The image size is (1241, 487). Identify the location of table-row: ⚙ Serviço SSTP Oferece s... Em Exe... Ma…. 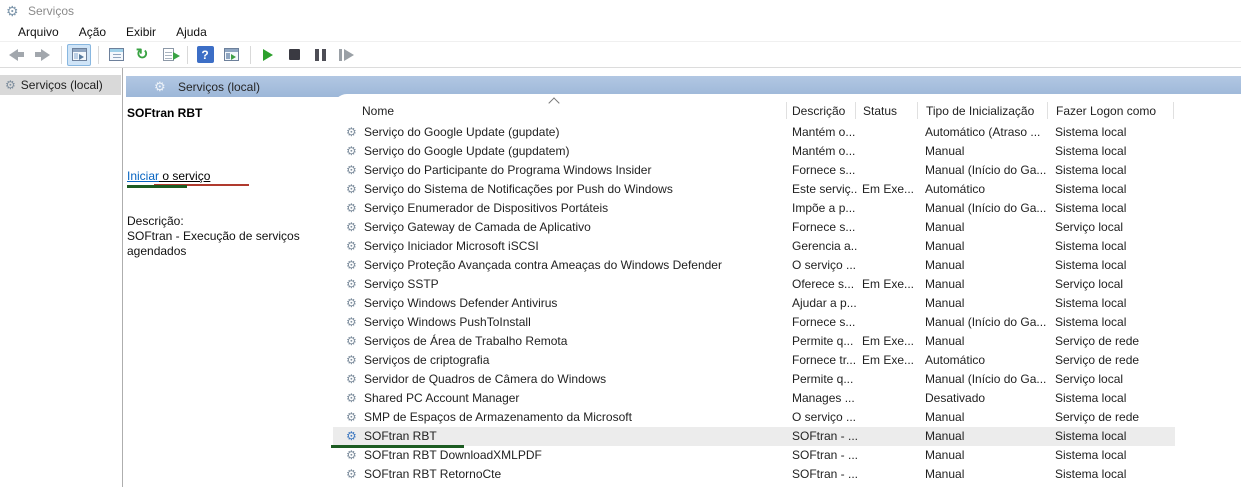
(754, 284).